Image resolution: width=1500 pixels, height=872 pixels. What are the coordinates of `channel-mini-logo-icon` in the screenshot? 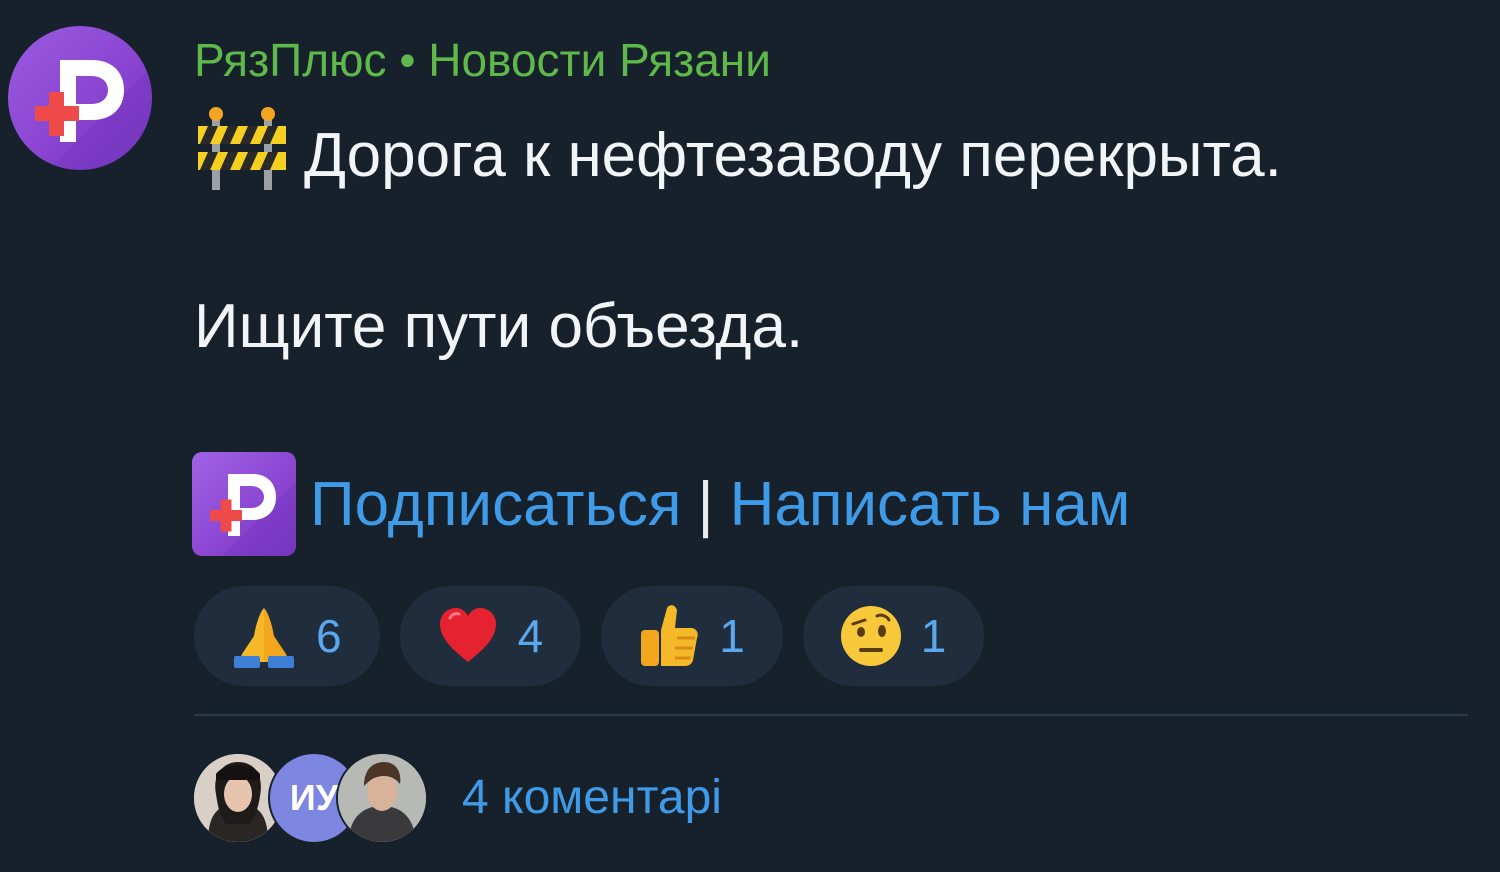 It's located at (244, 504).